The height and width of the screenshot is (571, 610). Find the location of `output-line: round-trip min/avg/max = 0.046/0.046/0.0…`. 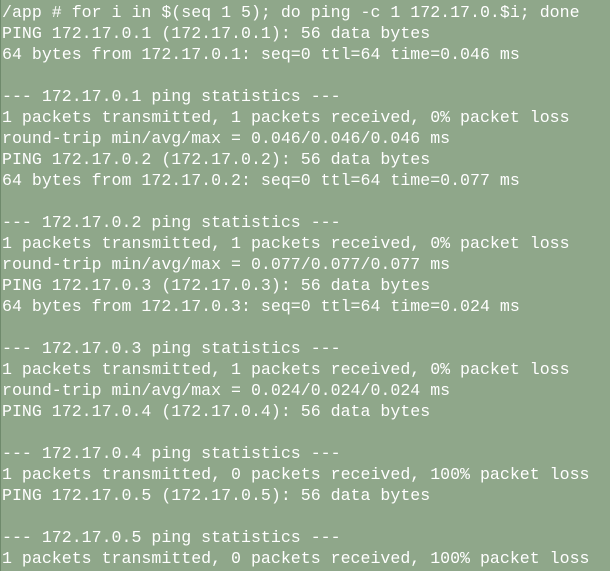

output-line: round-trip min/avg/max = 0.046/0.046/0.0… is located at coordinates (226, 138).